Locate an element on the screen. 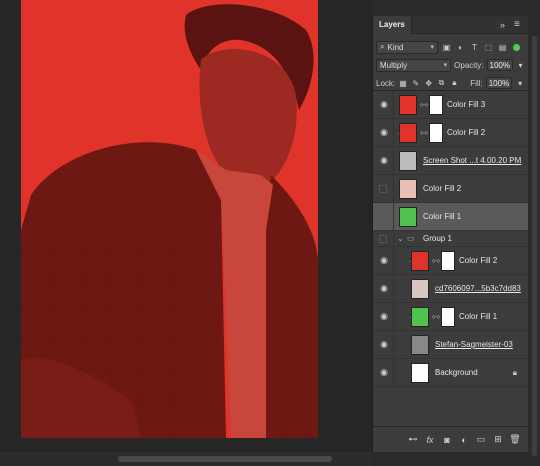 The image size is (540, 466). double-chevron-right-icon: » is located at coordinates (507, 25).